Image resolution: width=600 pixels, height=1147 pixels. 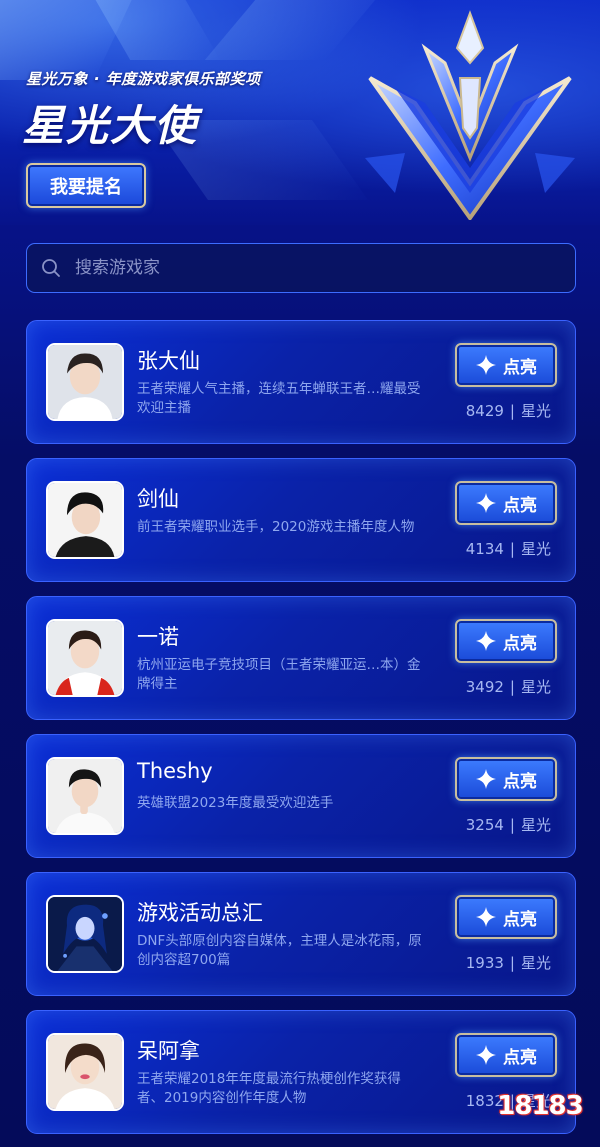 What do you see at coordinates (279, 950) in the screenshot?
I see `nominee-description: DNF头部原创内容自媒体，主理人是冰花雨，原创内容超700篇` at bounding box center [279, 950].